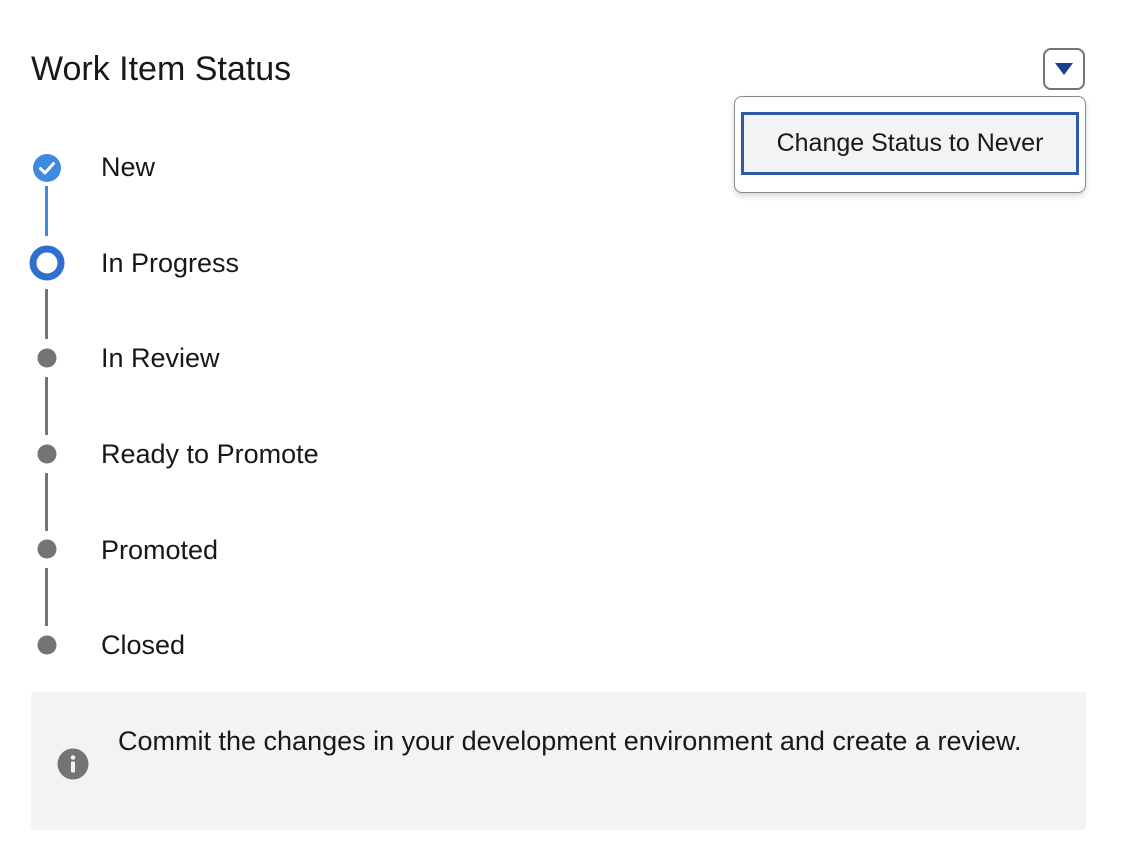 The image size is (1134, 856). Describe the element at coordinates (128, 167) in the screenshot. I see `path-step-label: New` at that location.